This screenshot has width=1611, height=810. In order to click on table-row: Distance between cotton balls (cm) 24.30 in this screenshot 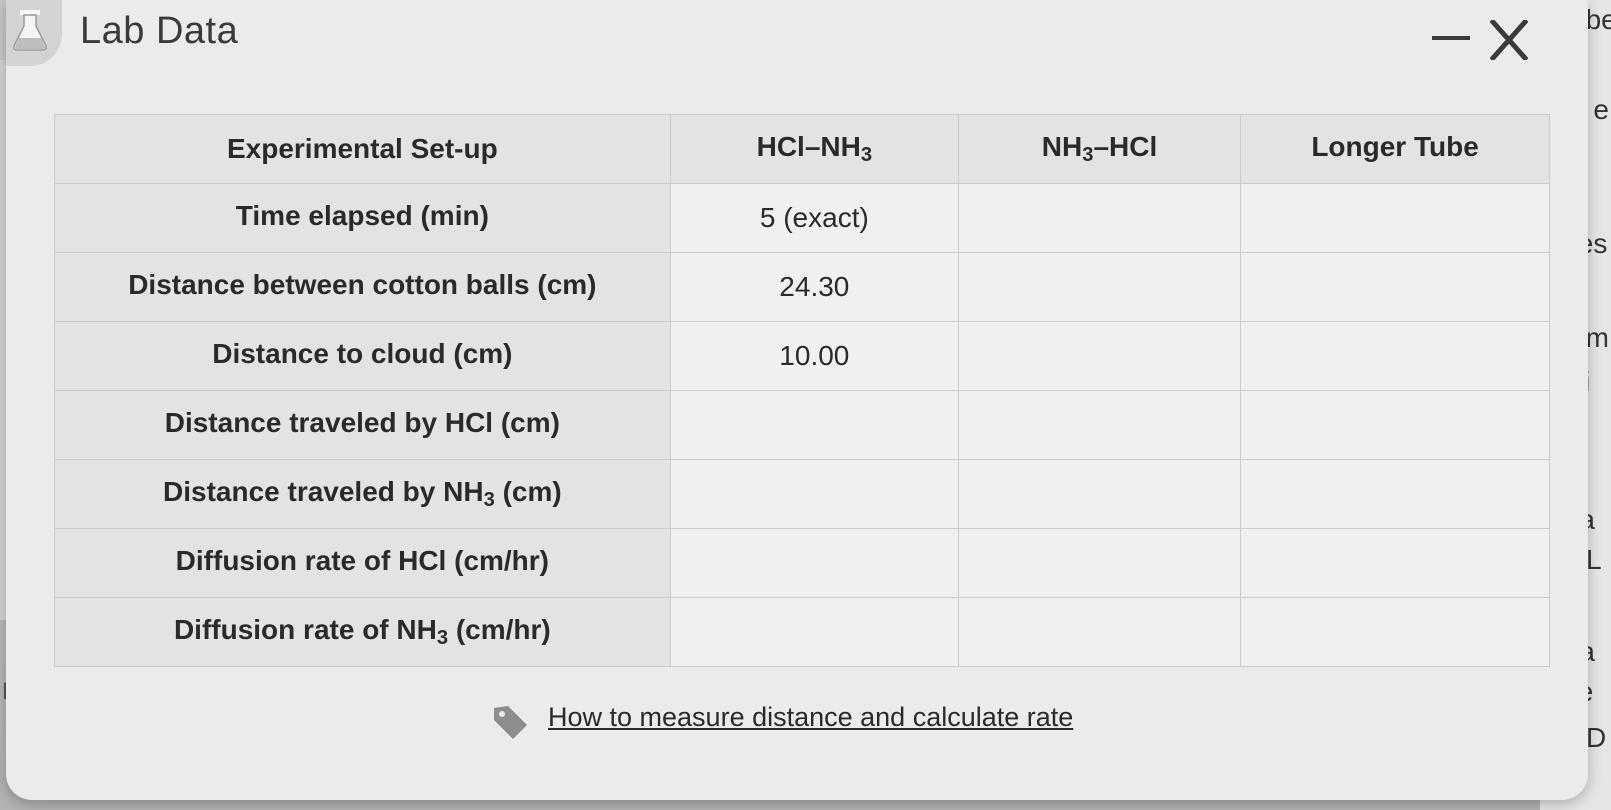, I will do `click(802, 287)`.